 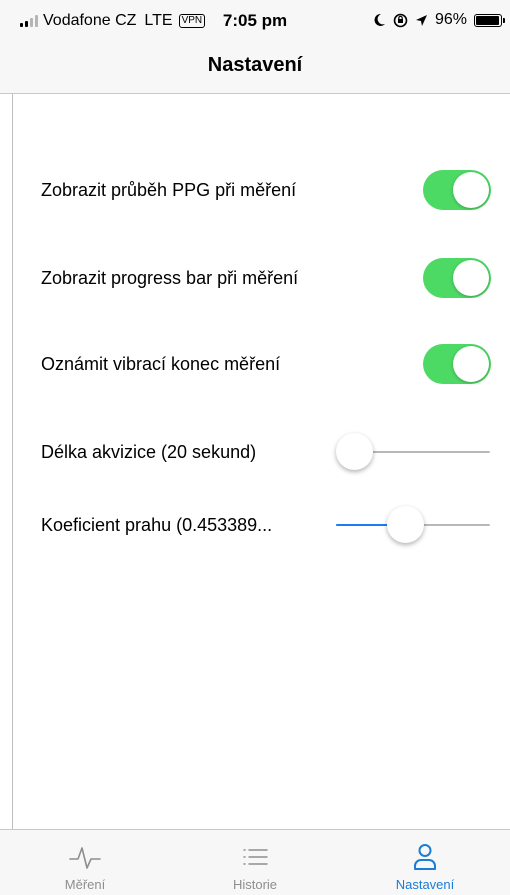 I want to click on page-title: Nastavení, so click(x=255, y=65).